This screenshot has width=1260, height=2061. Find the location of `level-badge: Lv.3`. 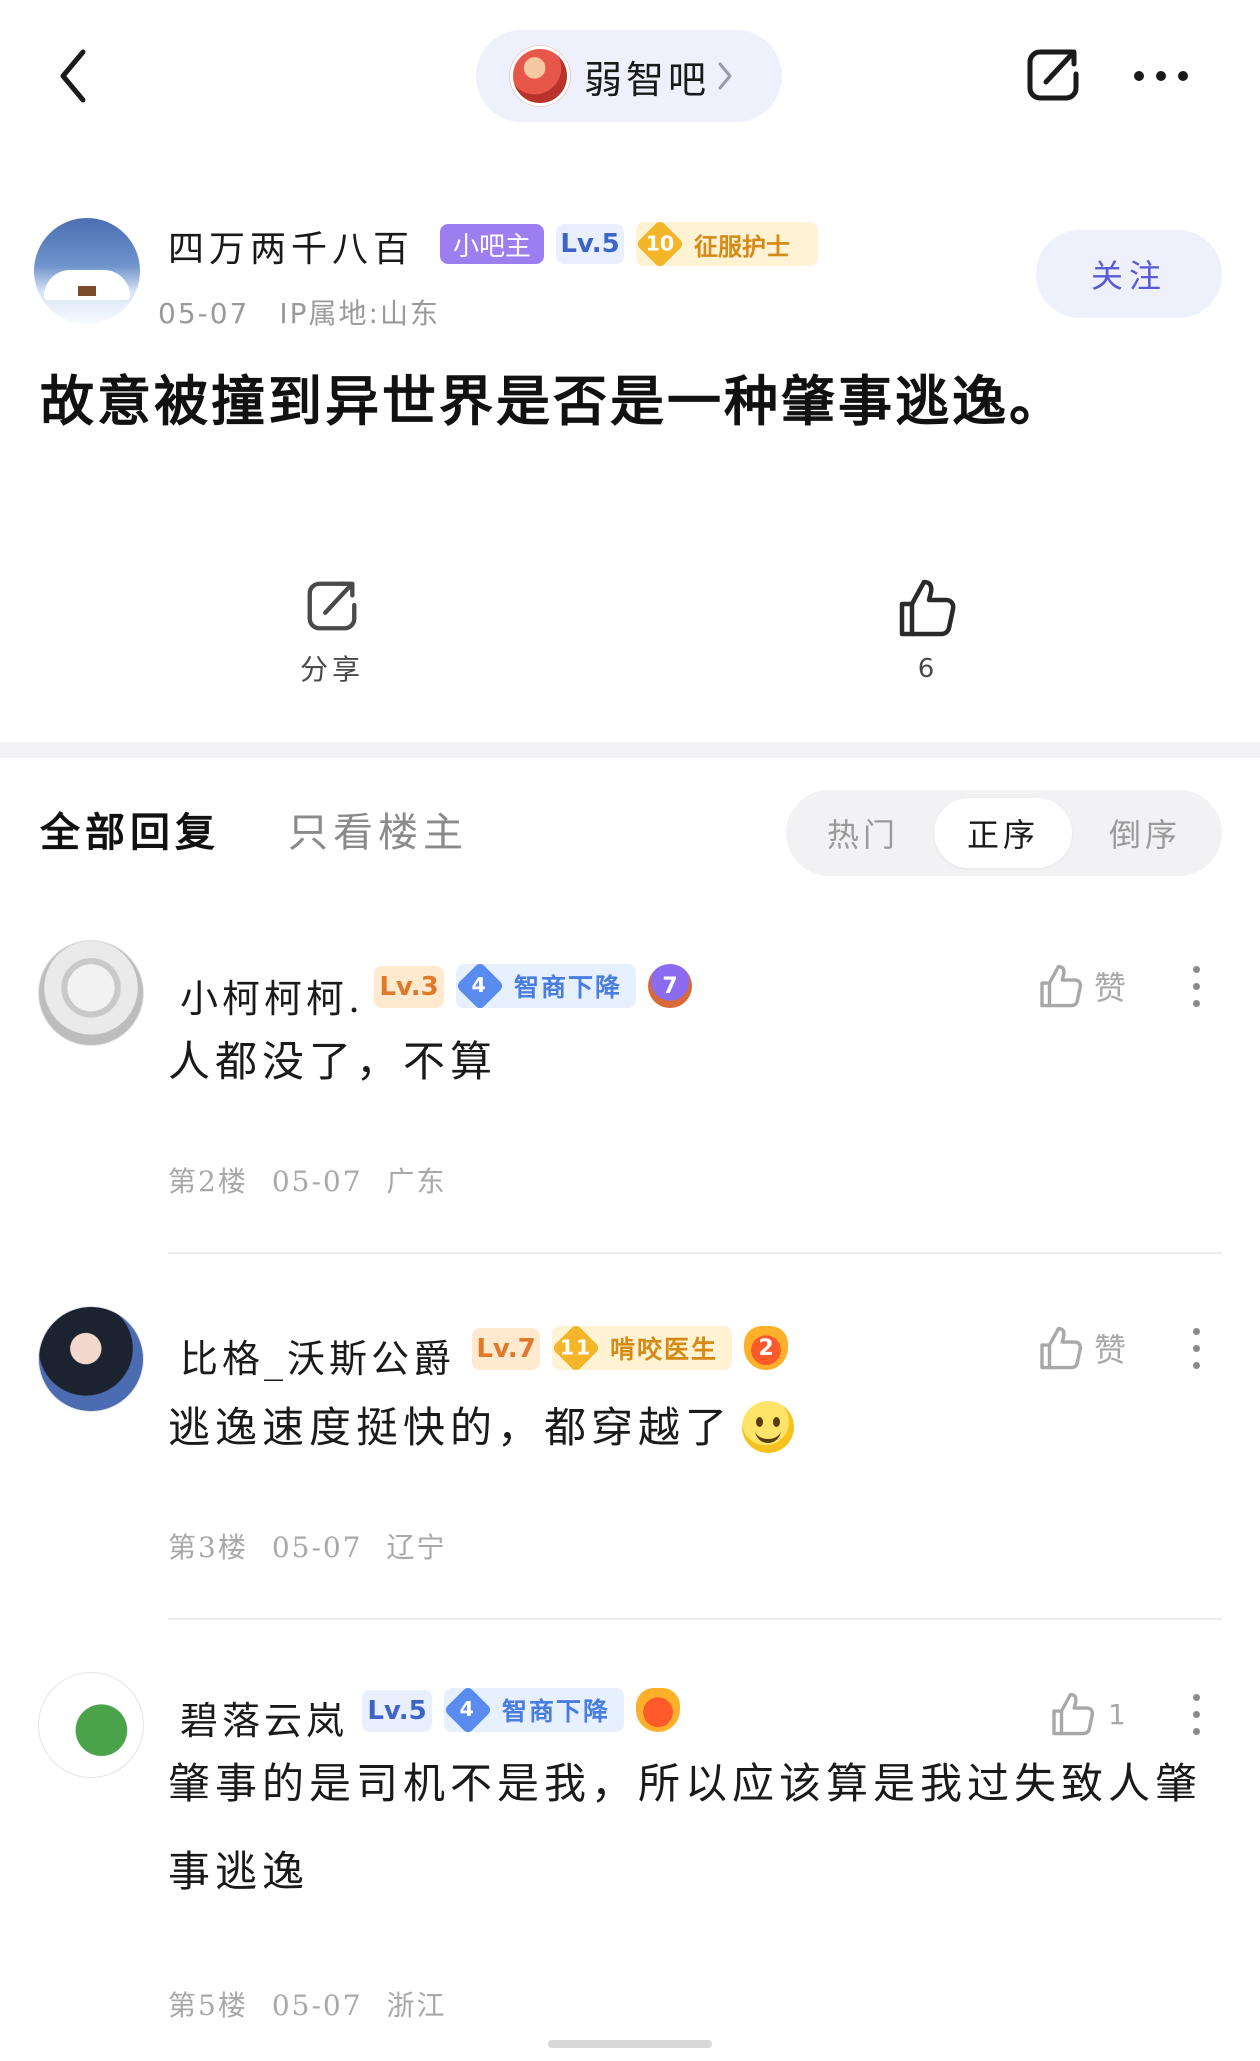

level-badge: Lv.3 is located at coordinates (409, 987).